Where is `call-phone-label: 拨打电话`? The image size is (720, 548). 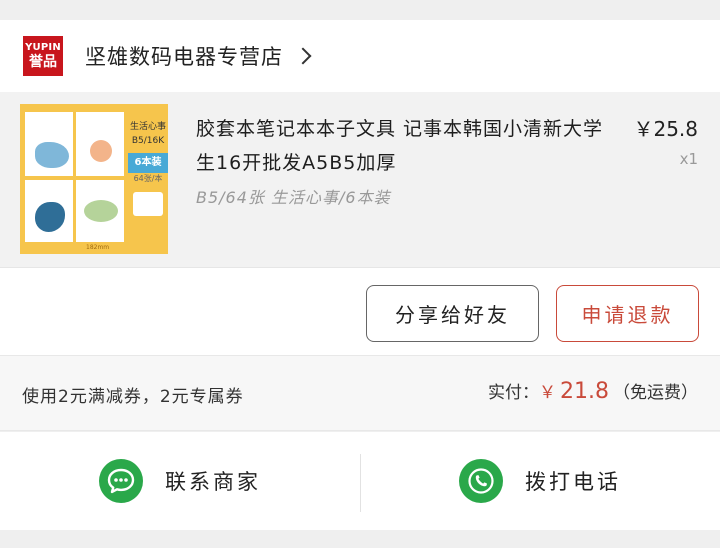
call-phone-label: 拨打电话 is located at coordinates (573, 482).